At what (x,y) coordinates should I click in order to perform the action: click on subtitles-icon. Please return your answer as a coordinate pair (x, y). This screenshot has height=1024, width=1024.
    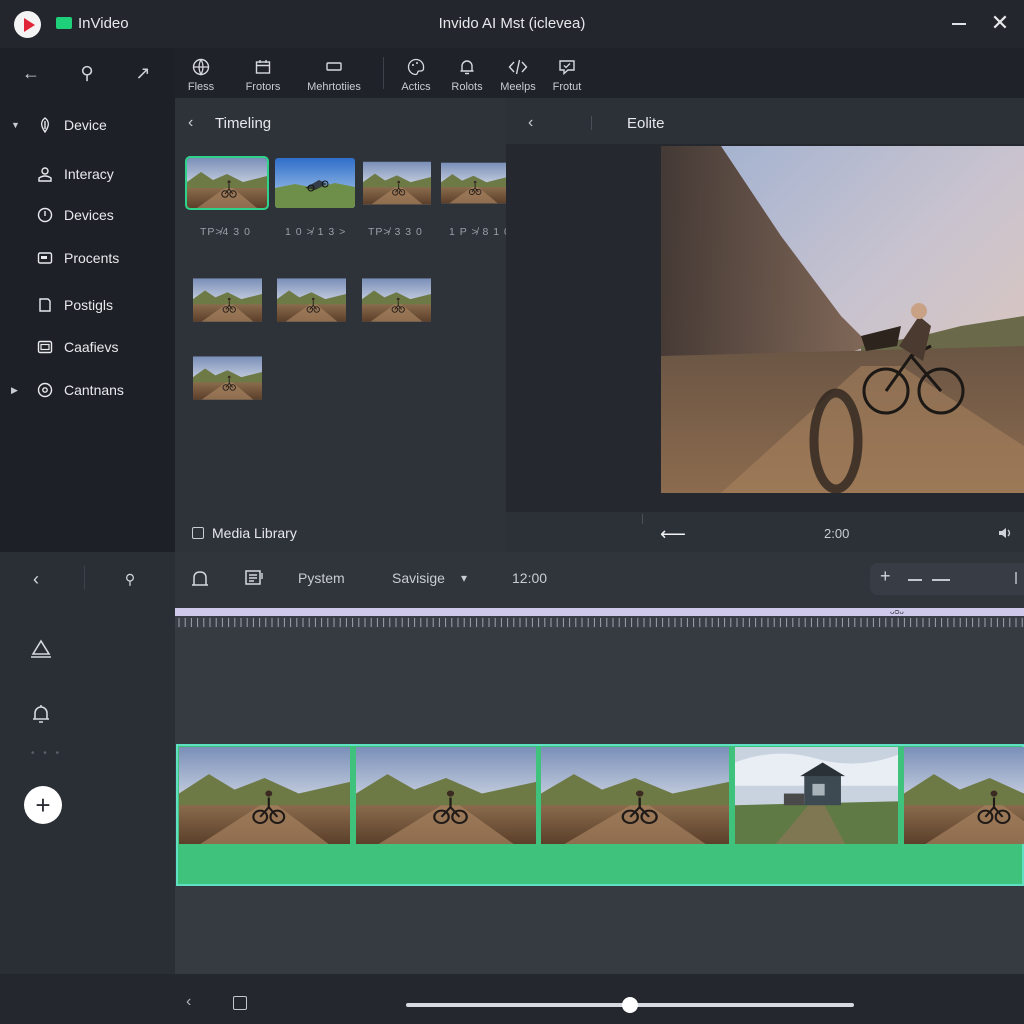
    Looking at the image, I should click on (254, 578).